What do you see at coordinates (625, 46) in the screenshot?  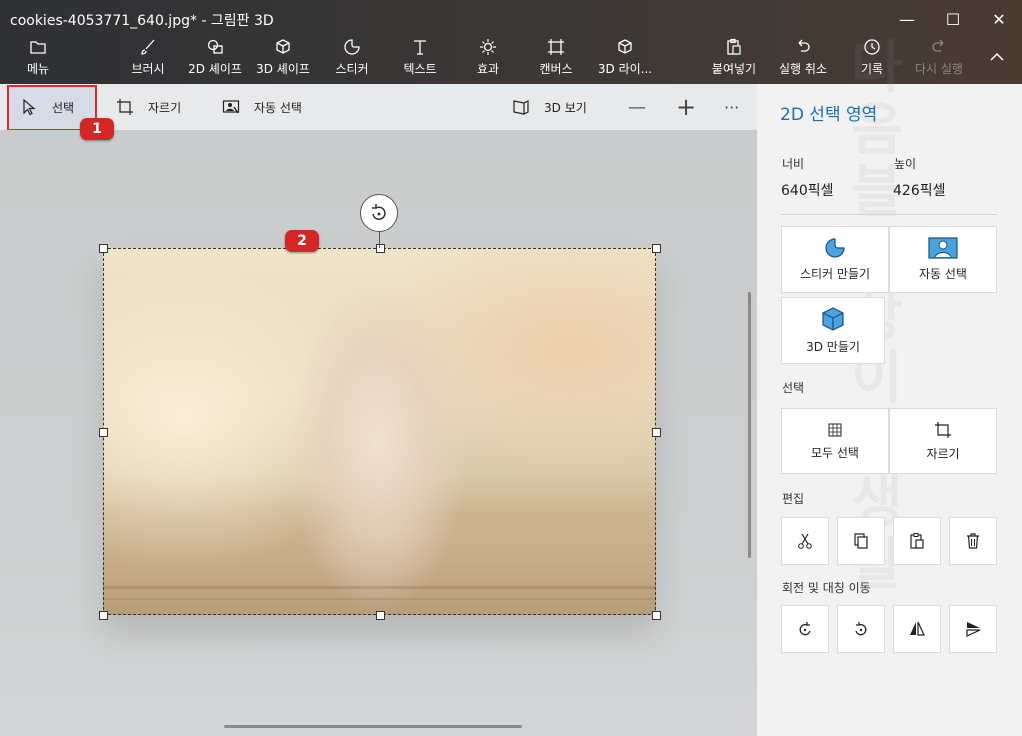 I see `library-3d-icon` at bounding box center [625, 46].